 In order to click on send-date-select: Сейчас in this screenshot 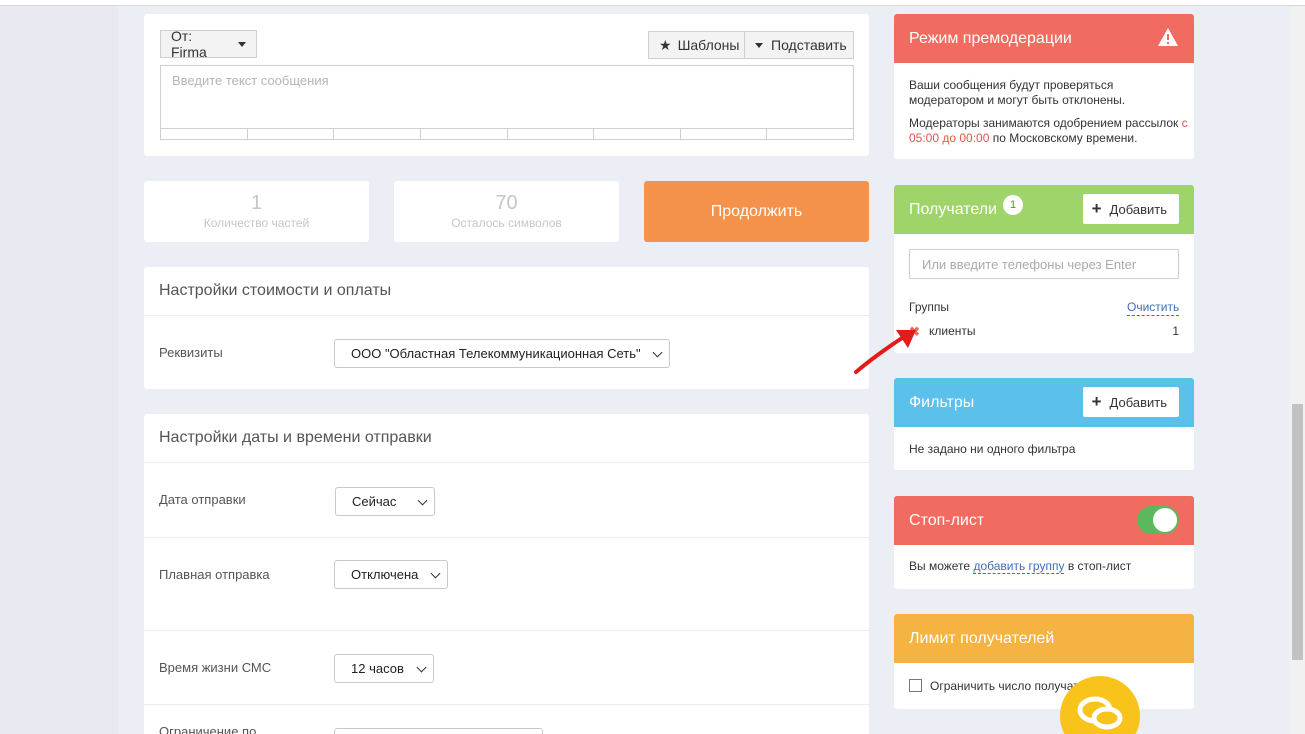, I will do `click(385, 501)`.